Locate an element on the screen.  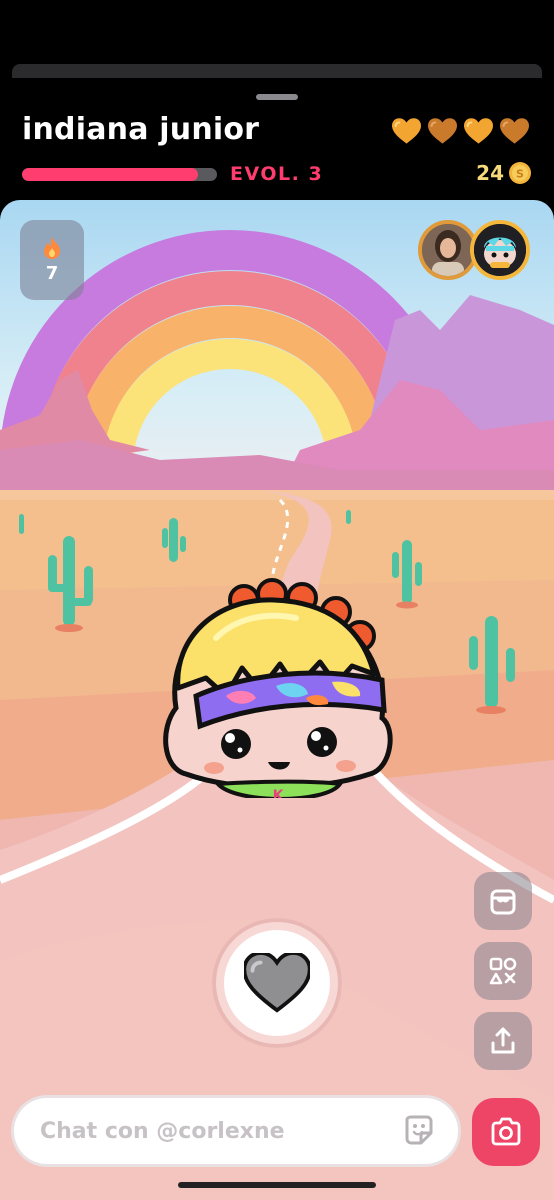
flame-icon is located at coordinates (52, 247).